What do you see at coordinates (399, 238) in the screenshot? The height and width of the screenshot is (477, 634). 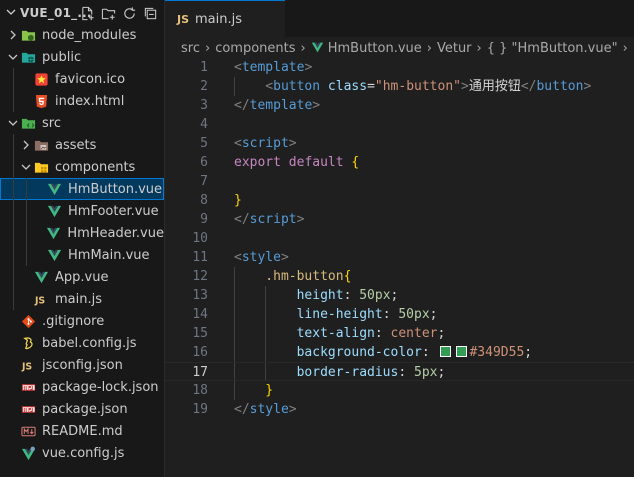 I see `code-line: 10` at bounding box center [399, 238].